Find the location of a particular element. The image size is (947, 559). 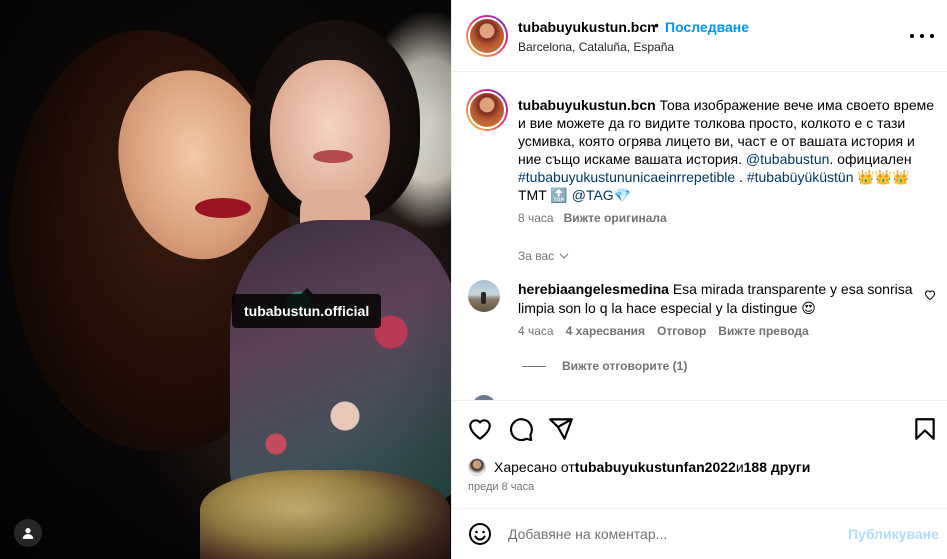

caption-meta: 8 часа Вижте оригинала is located at coordinates (592, 218).